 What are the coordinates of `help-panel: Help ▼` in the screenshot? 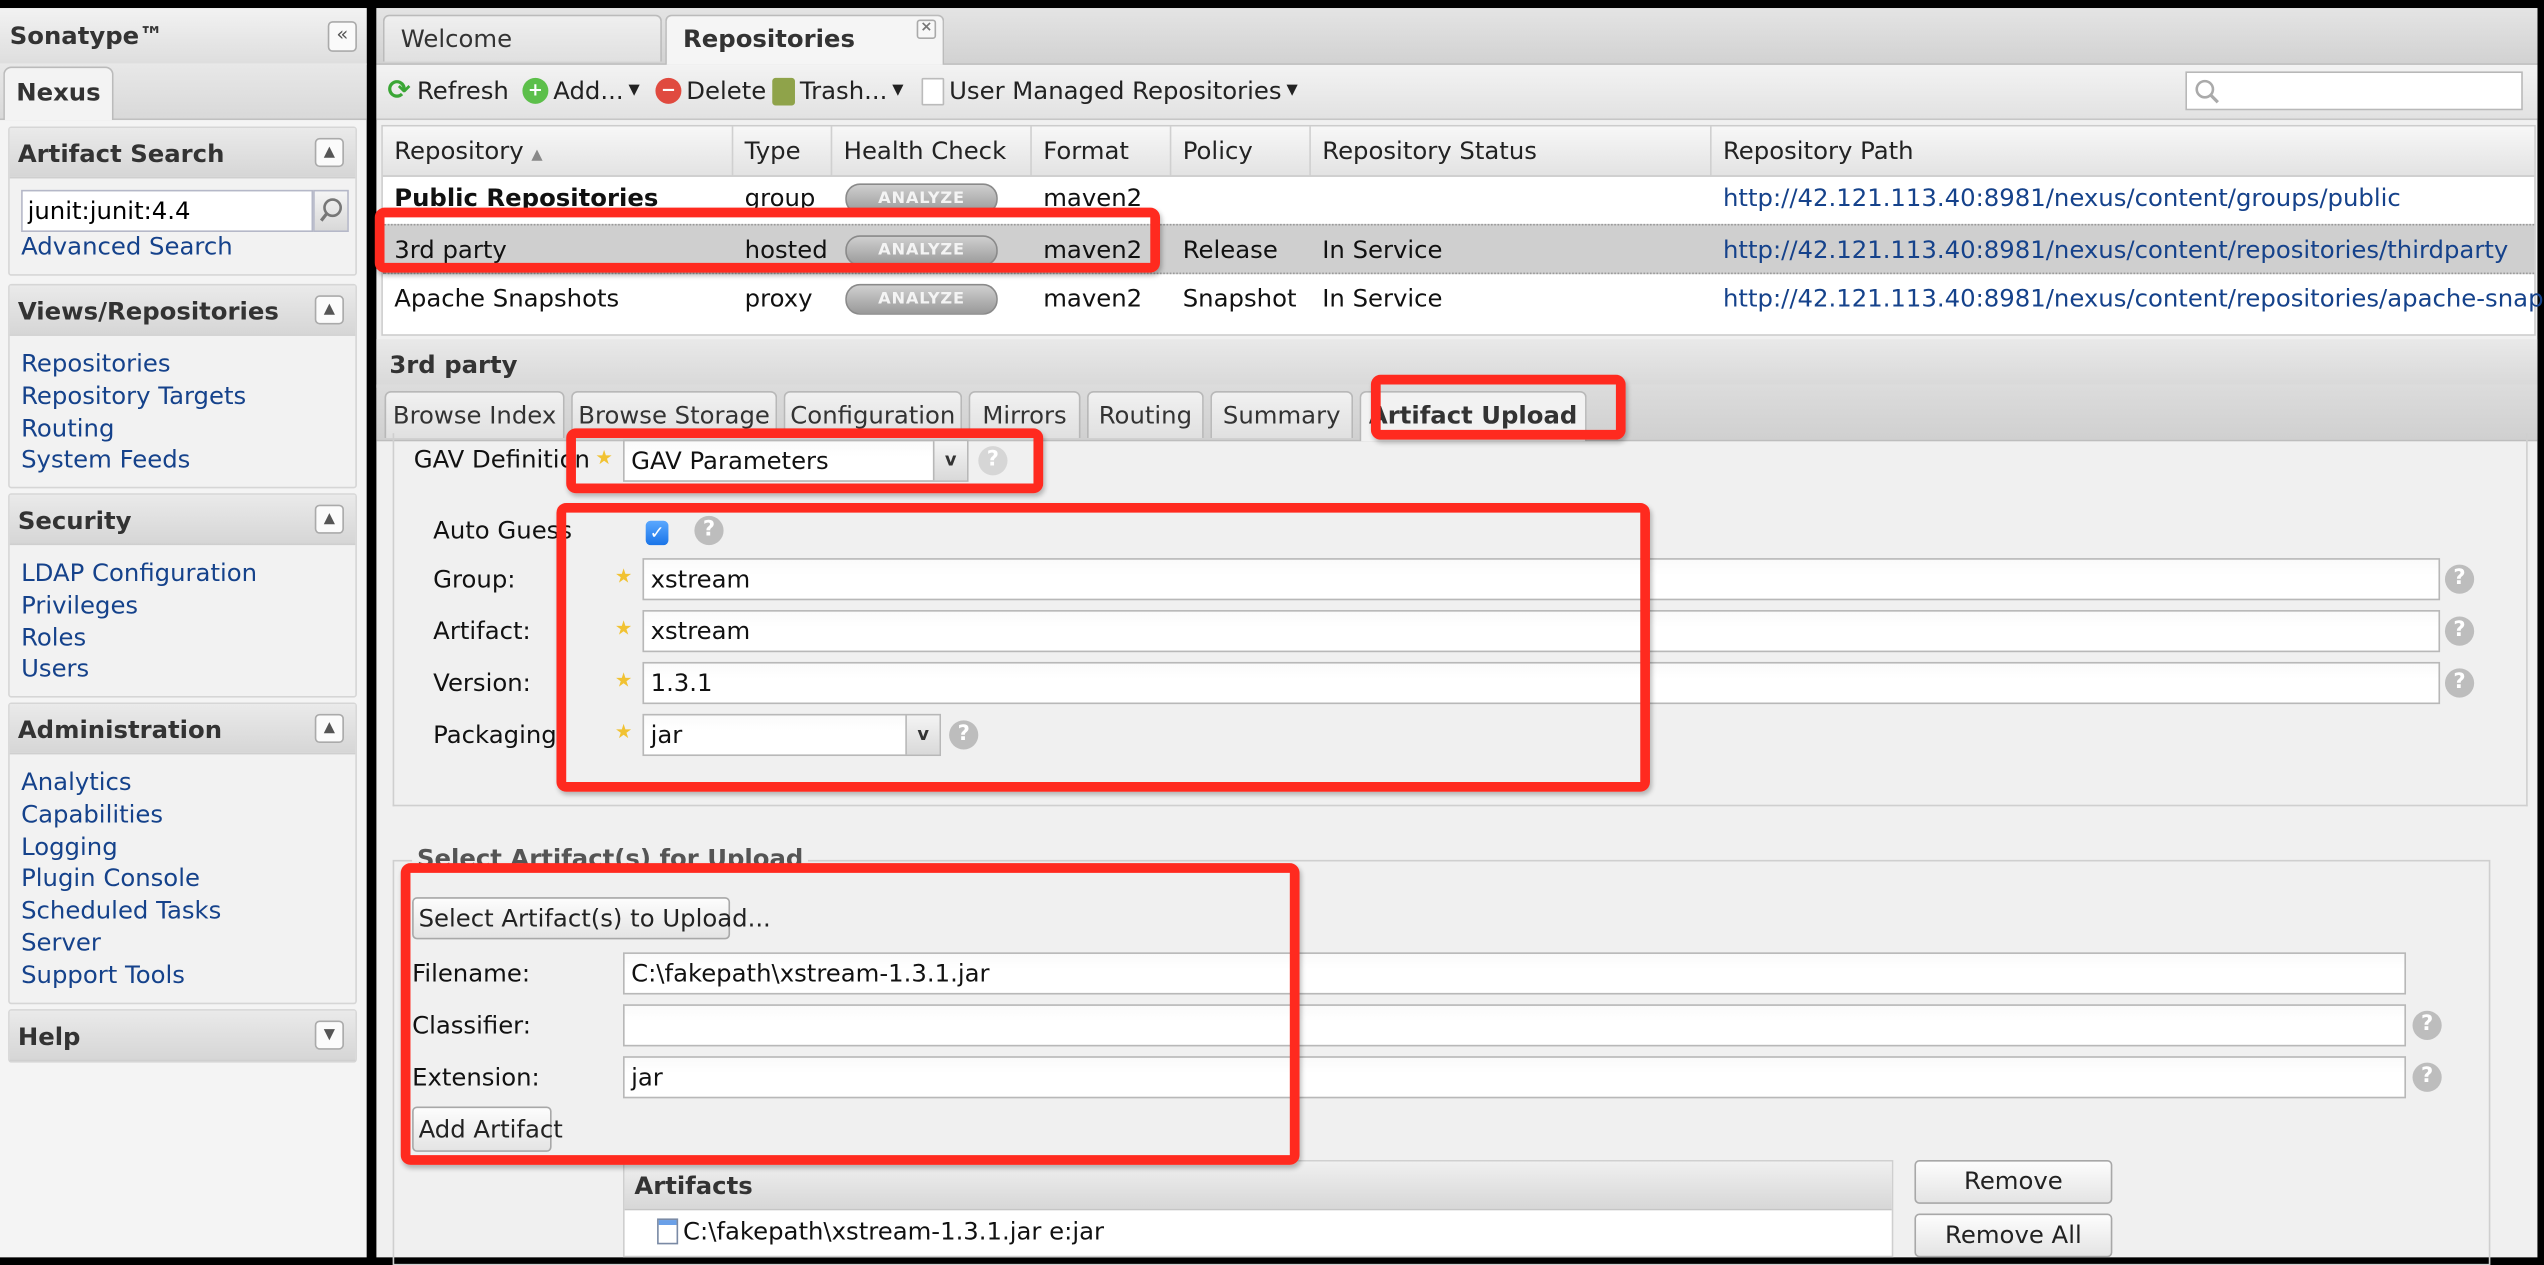 It's located at (182, 1036).